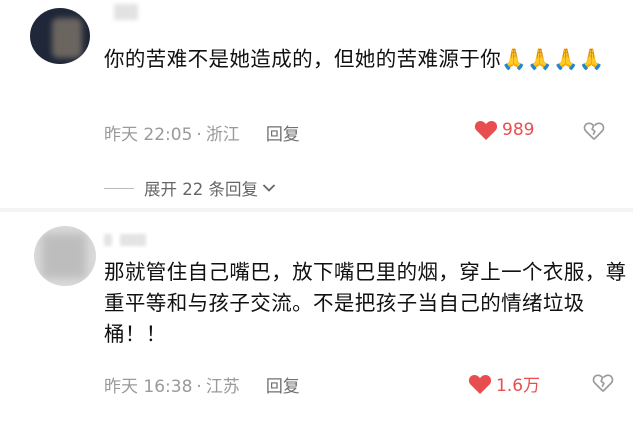 The image size is (633, 422). What do you see at coordinates (119, 188) in the screenshot?
I see `divider-dash` at bounding box center [119, 188].